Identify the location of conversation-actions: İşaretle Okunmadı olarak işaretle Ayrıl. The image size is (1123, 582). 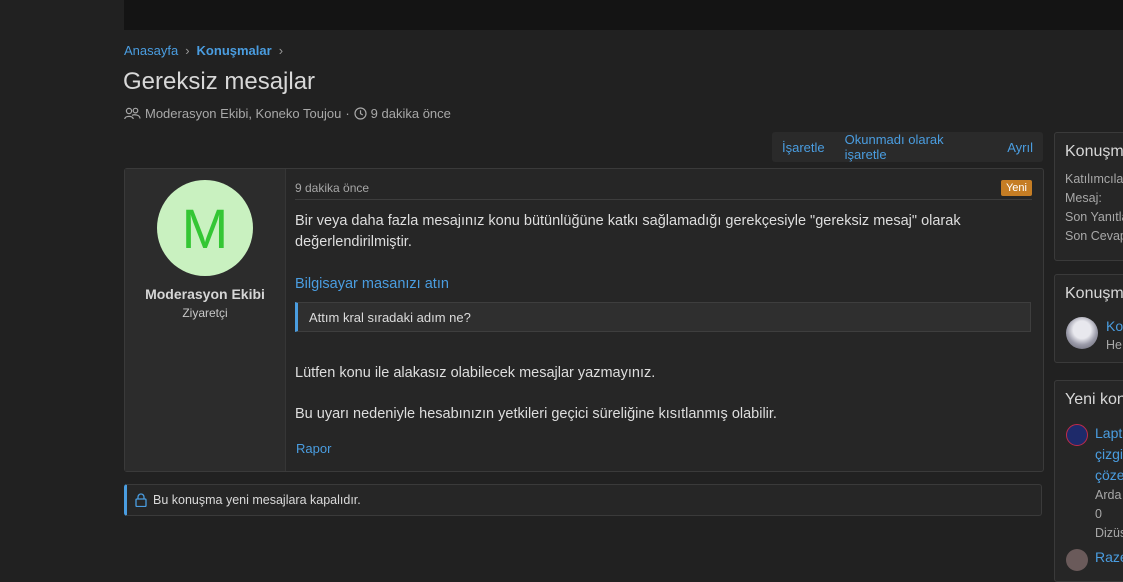
(907, 147).